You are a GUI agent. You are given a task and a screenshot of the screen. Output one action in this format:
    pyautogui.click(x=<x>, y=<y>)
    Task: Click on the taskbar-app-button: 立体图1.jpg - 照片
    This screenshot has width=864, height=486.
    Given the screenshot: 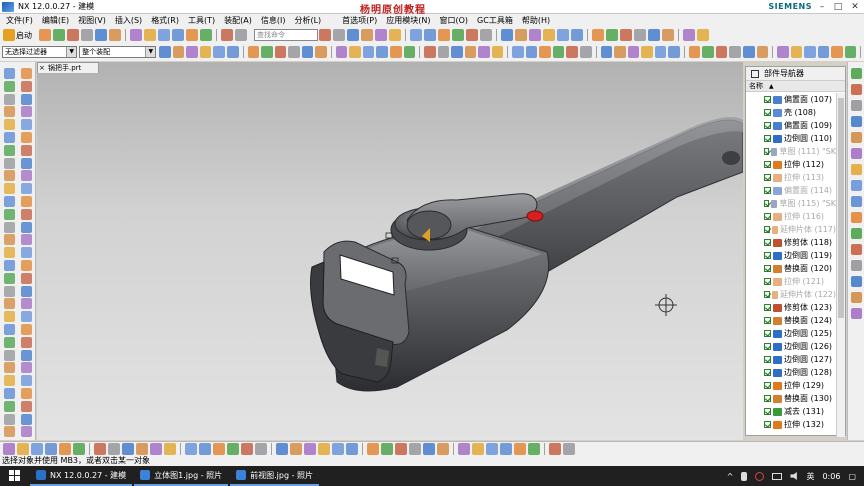 What is the action you would take?
    pyautogui.click(x=181, y=476)
    